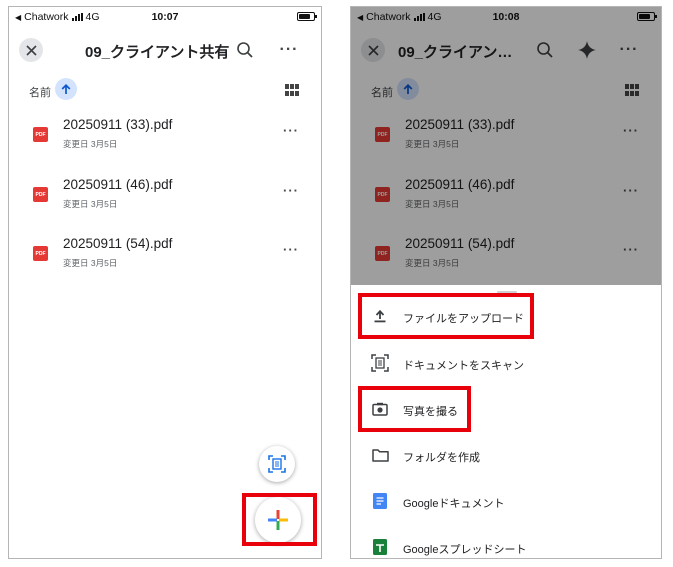  I want to click on menu-item-scan-document: ドキュメントをスキャン, so click(506, 364).